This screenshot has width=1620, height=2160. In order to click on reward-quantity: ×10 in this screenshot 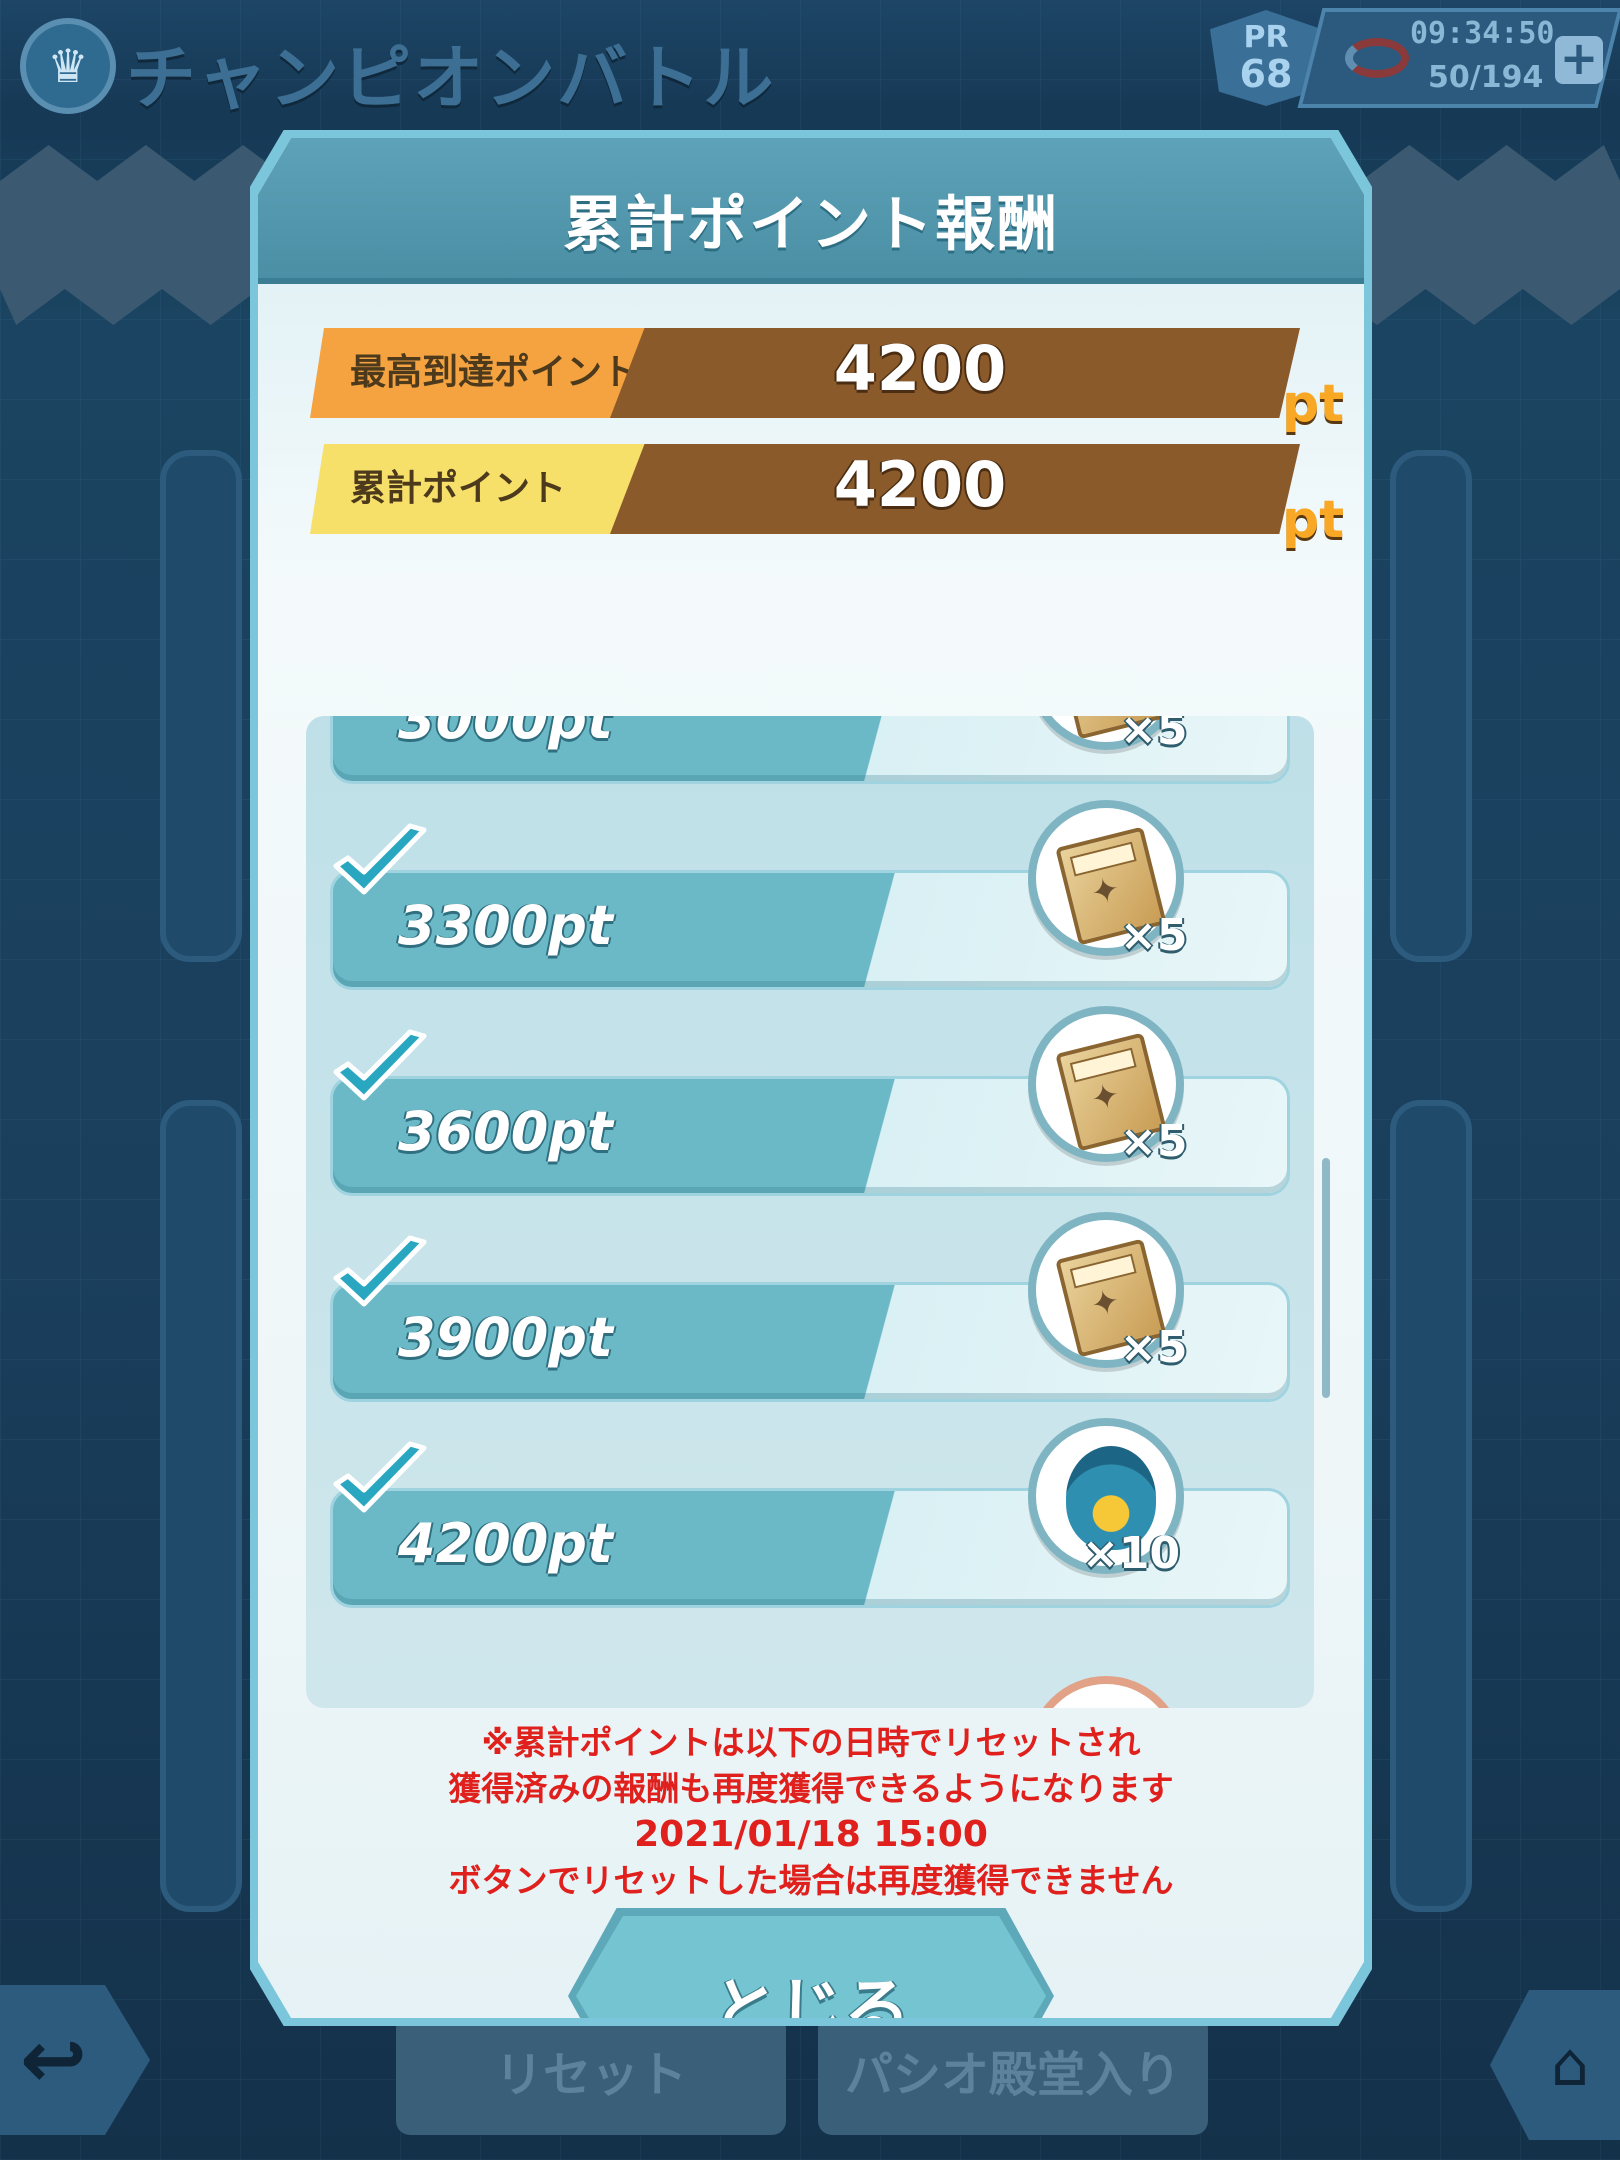, I will do `click(1131, 1553)`.